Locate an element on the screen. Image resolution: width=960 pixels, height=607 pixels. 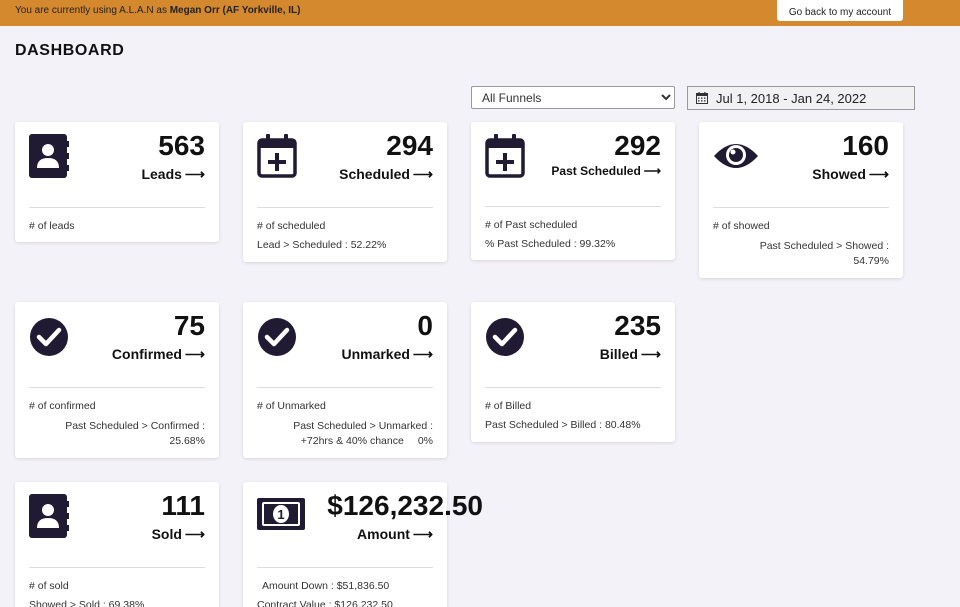
billed-count: 235 is located at coordinates (637, 325).